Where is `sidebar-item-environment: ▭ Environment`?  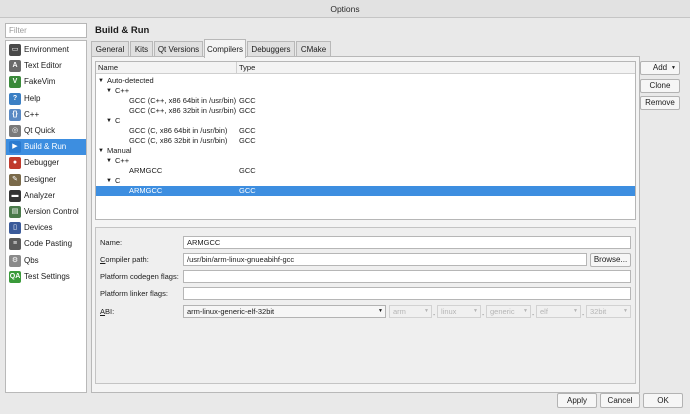 sidebar-item-environment: ▭ Environment is located at coordinates (46, 50).